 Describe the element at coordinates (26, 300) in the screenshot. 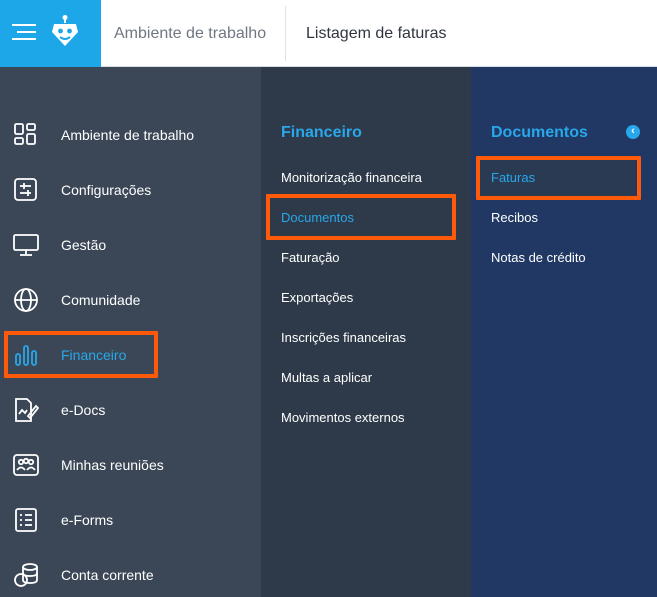

I see `globe-icon` at that location.